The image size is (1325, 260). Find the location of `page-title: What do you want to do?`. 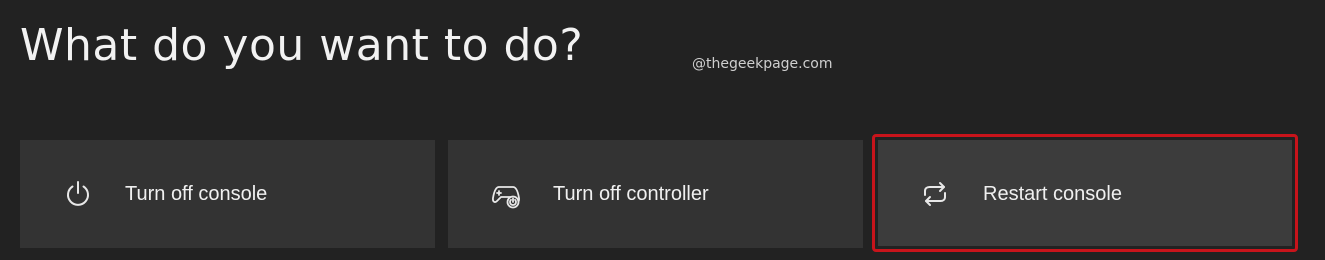

page-title: What do you want to do? is located at coordinates (302, 45).